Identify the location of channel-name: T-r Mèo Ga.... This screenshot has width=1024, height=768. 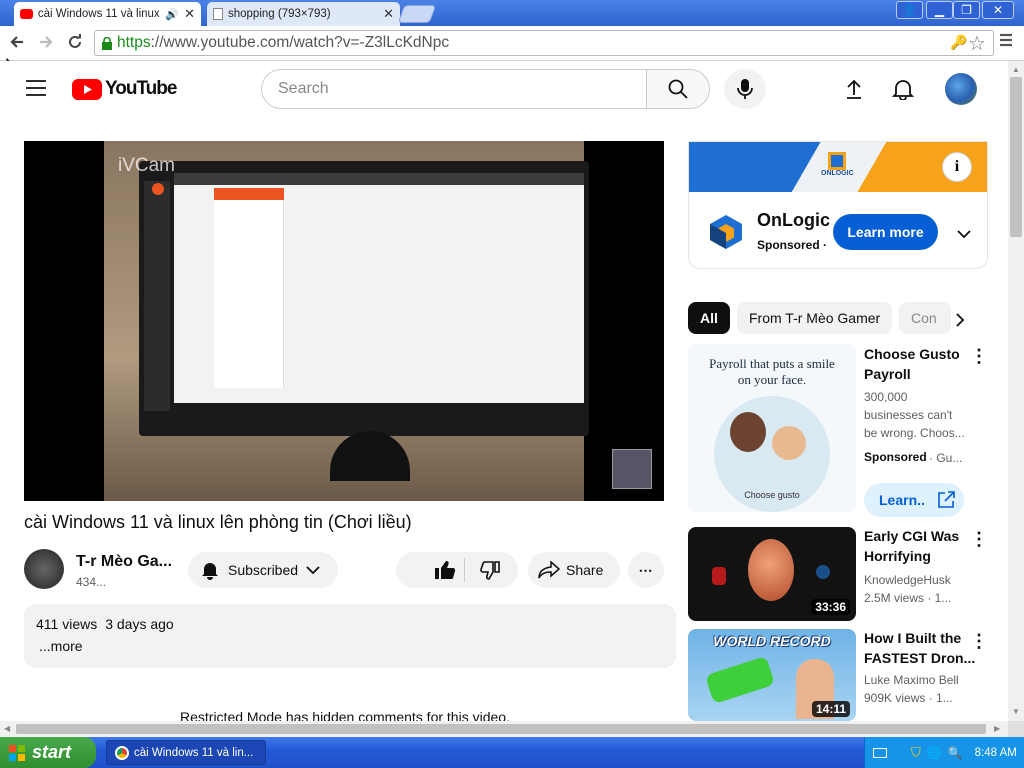
(124, 562).